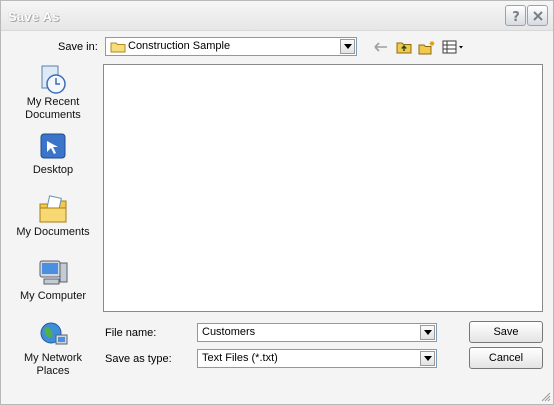  I want to click on title-bar: Save As ?, so click(277, 16).